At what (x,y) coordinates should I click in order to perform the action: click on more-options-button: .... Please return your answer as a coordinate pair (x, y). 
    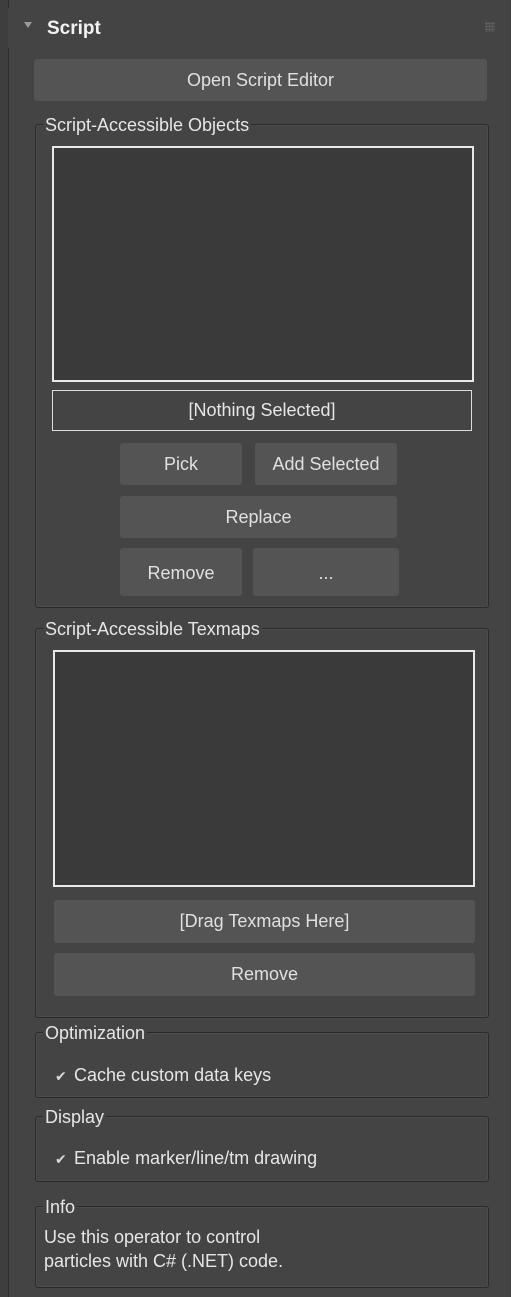
    Looking at the image, I should click on (326, 572).